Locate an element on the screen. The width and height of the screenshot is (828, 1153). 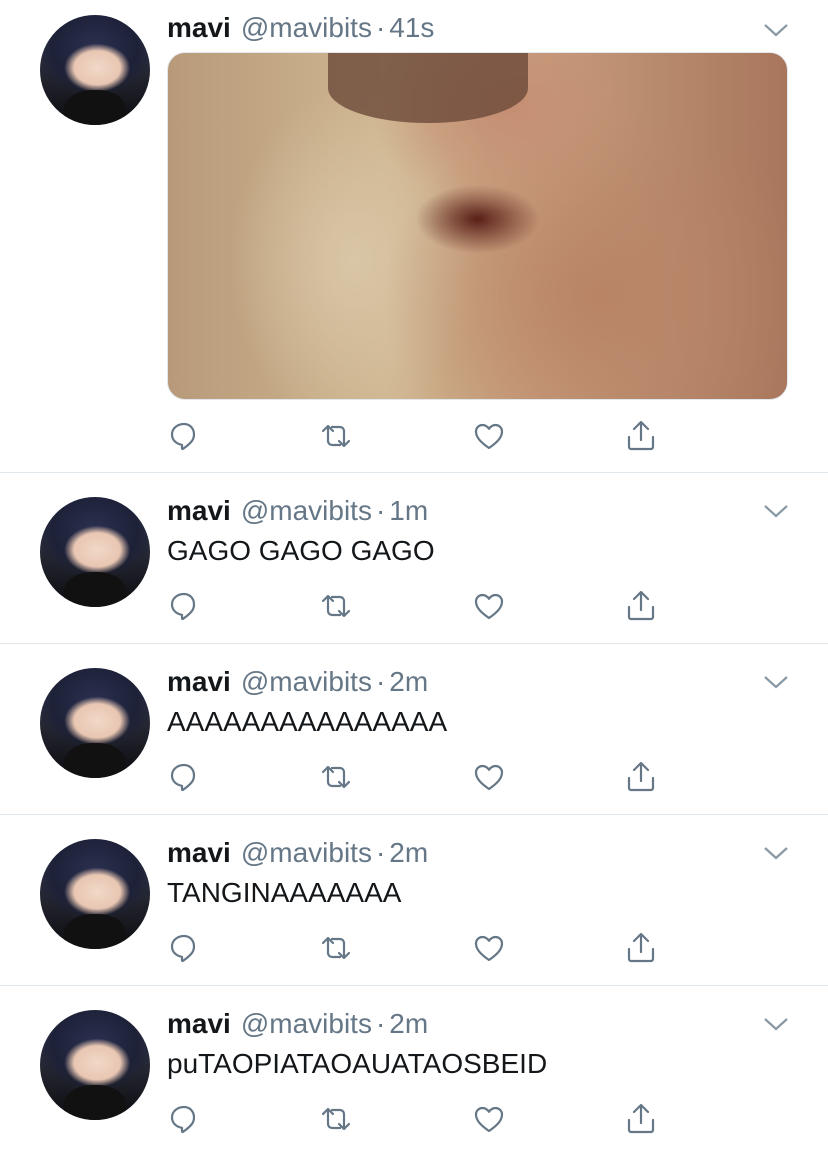
timestamp: 1m is located at coordinates (408, 511).